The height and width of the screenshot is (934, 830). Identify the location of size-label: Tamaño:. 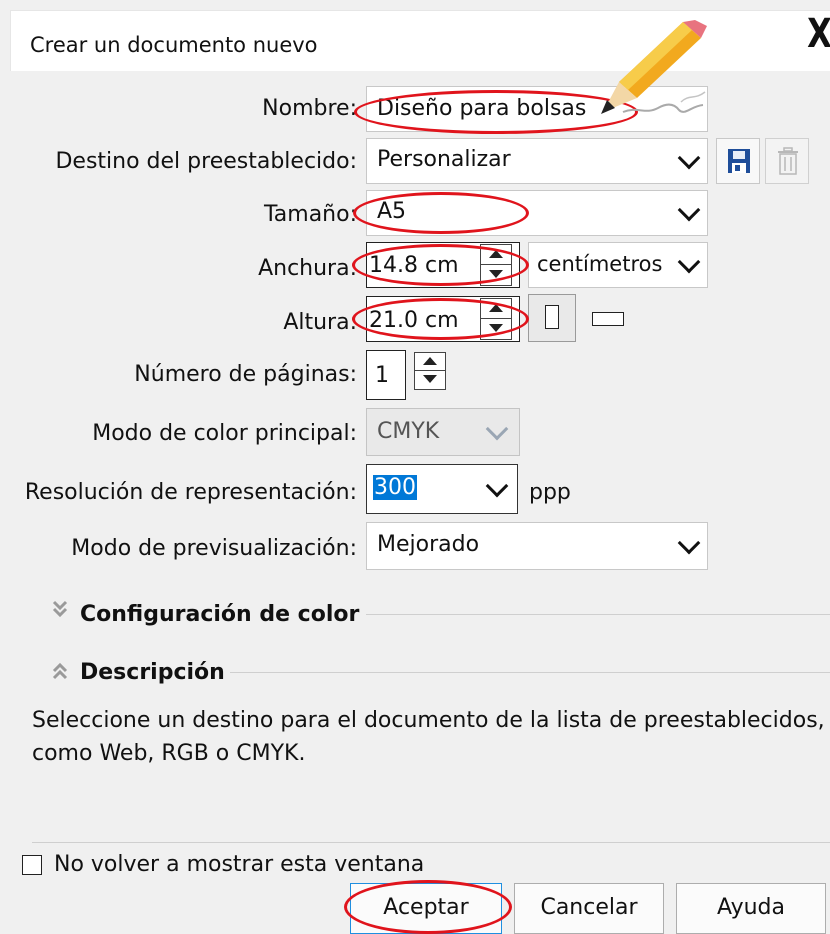
(310, 214).